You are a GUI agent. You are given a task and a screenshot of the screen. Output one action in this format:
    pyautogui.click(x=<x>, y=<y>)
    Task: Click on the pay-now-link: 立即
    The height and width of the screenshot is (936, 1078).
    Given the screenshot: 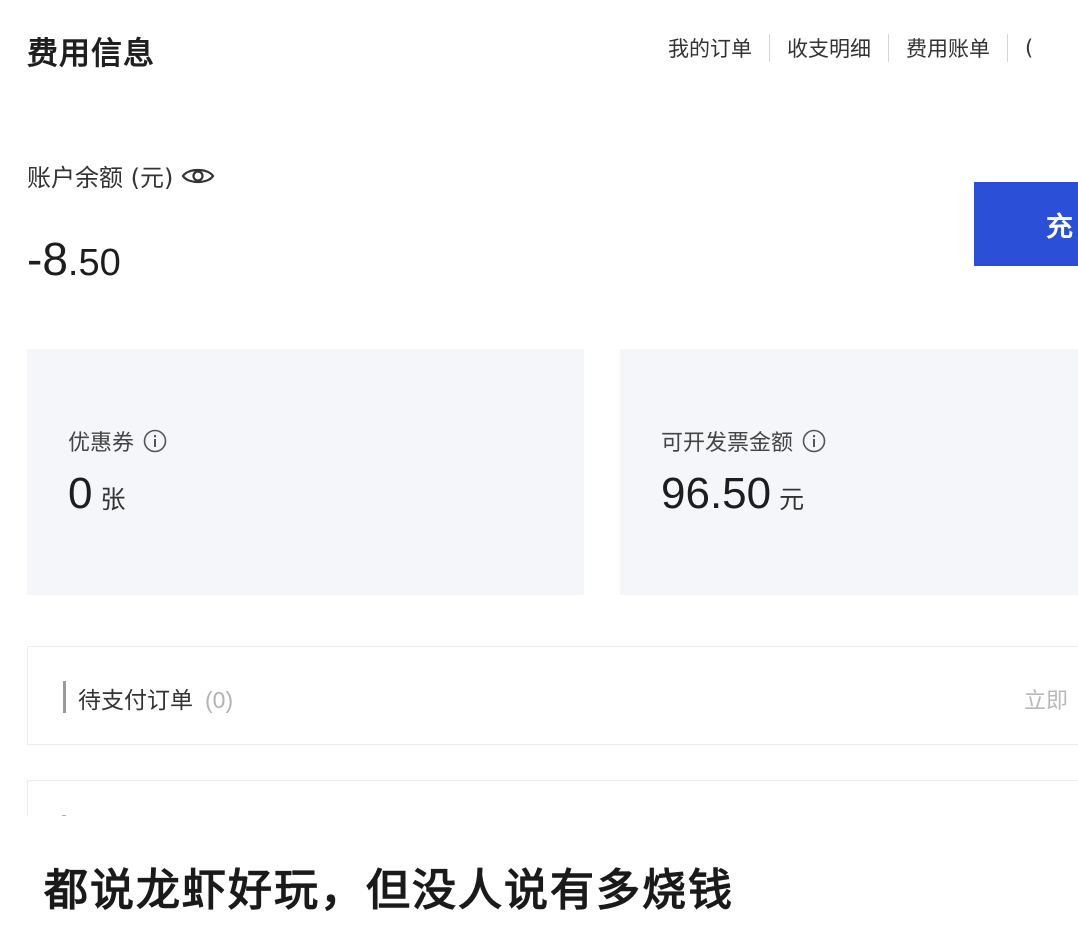 What is the action you would take?
    pyautogui.click(x=1046, y=699)
    